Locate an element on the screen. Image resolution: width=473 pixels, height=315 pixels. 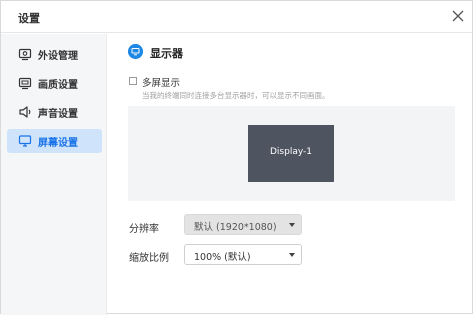
resolution-value: 默认 (1920*1080) is located at coordinates (235, 227).